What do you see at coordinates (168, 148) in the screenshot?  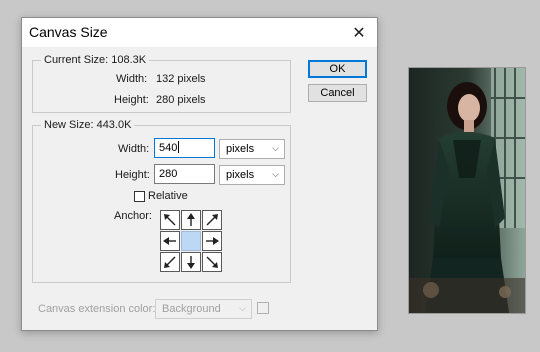 I see `width-input-value: 540` at bounding box center [168, 148].